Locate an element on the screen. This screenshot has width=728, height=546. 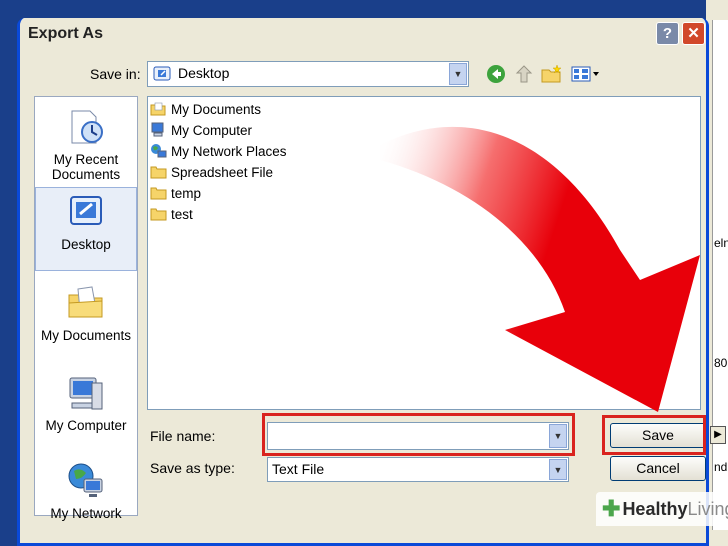
cancel-button: Cancel is located at coordinates (658, 468).